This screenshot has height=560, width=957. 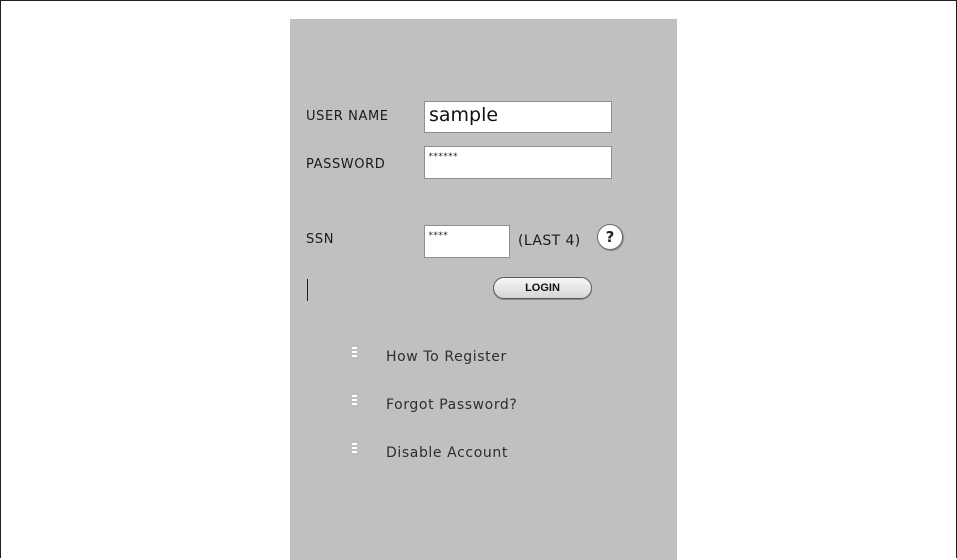 I want to click on help-icon: ?, so click(x=610, y=237).